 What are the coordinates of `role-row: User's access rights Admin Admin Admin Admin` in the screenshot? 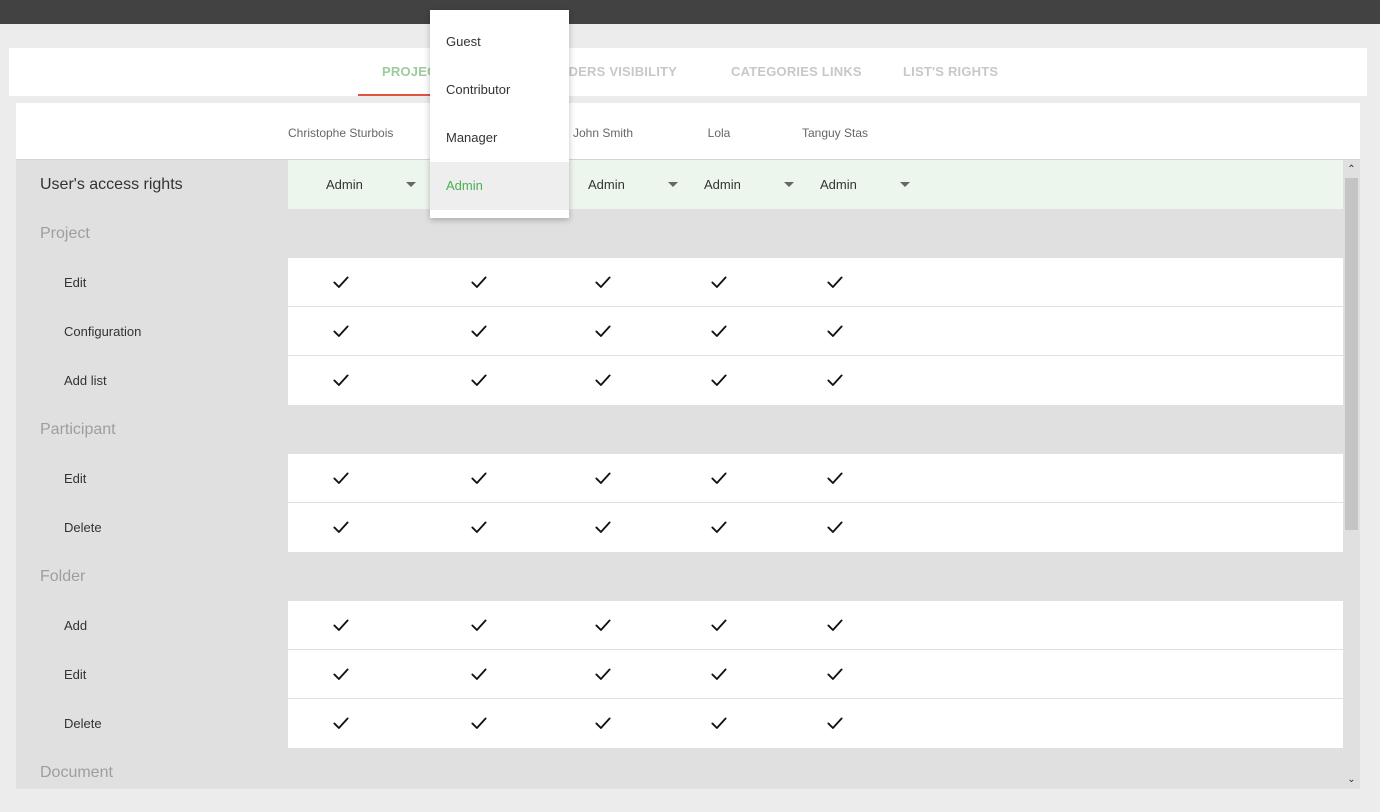 It's located at (679, 184).